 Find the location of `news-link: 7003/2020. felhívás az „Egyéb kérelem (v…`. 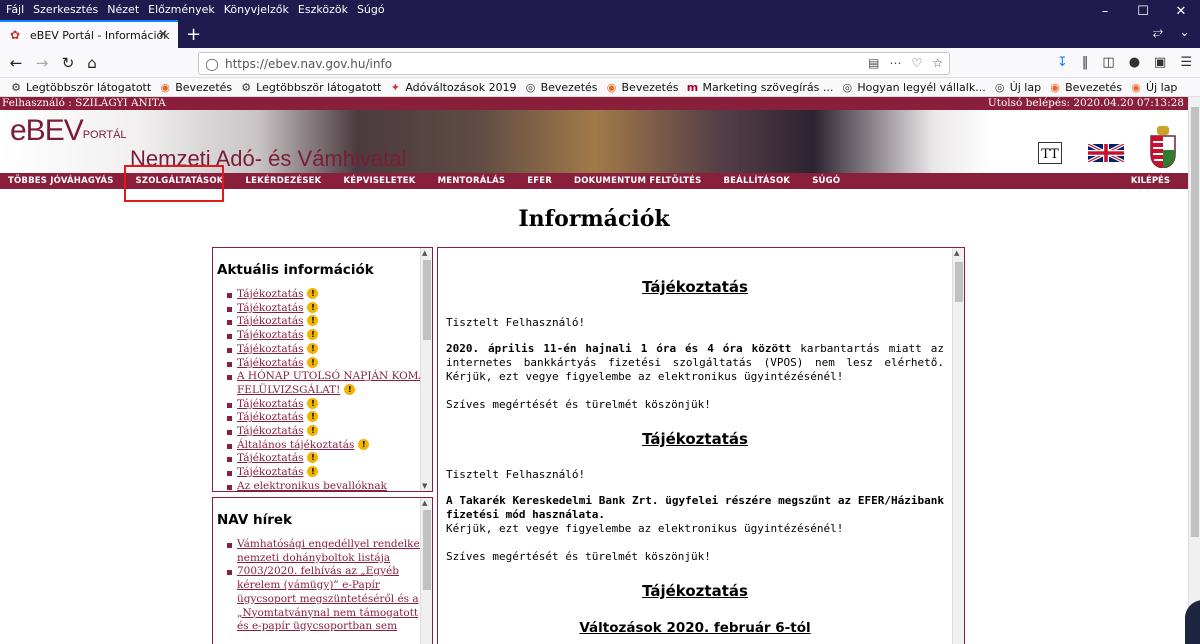

news-link: 7003/2020. felhívás az „Egyéb kérelem (v… is located at coordinates (328, 598).